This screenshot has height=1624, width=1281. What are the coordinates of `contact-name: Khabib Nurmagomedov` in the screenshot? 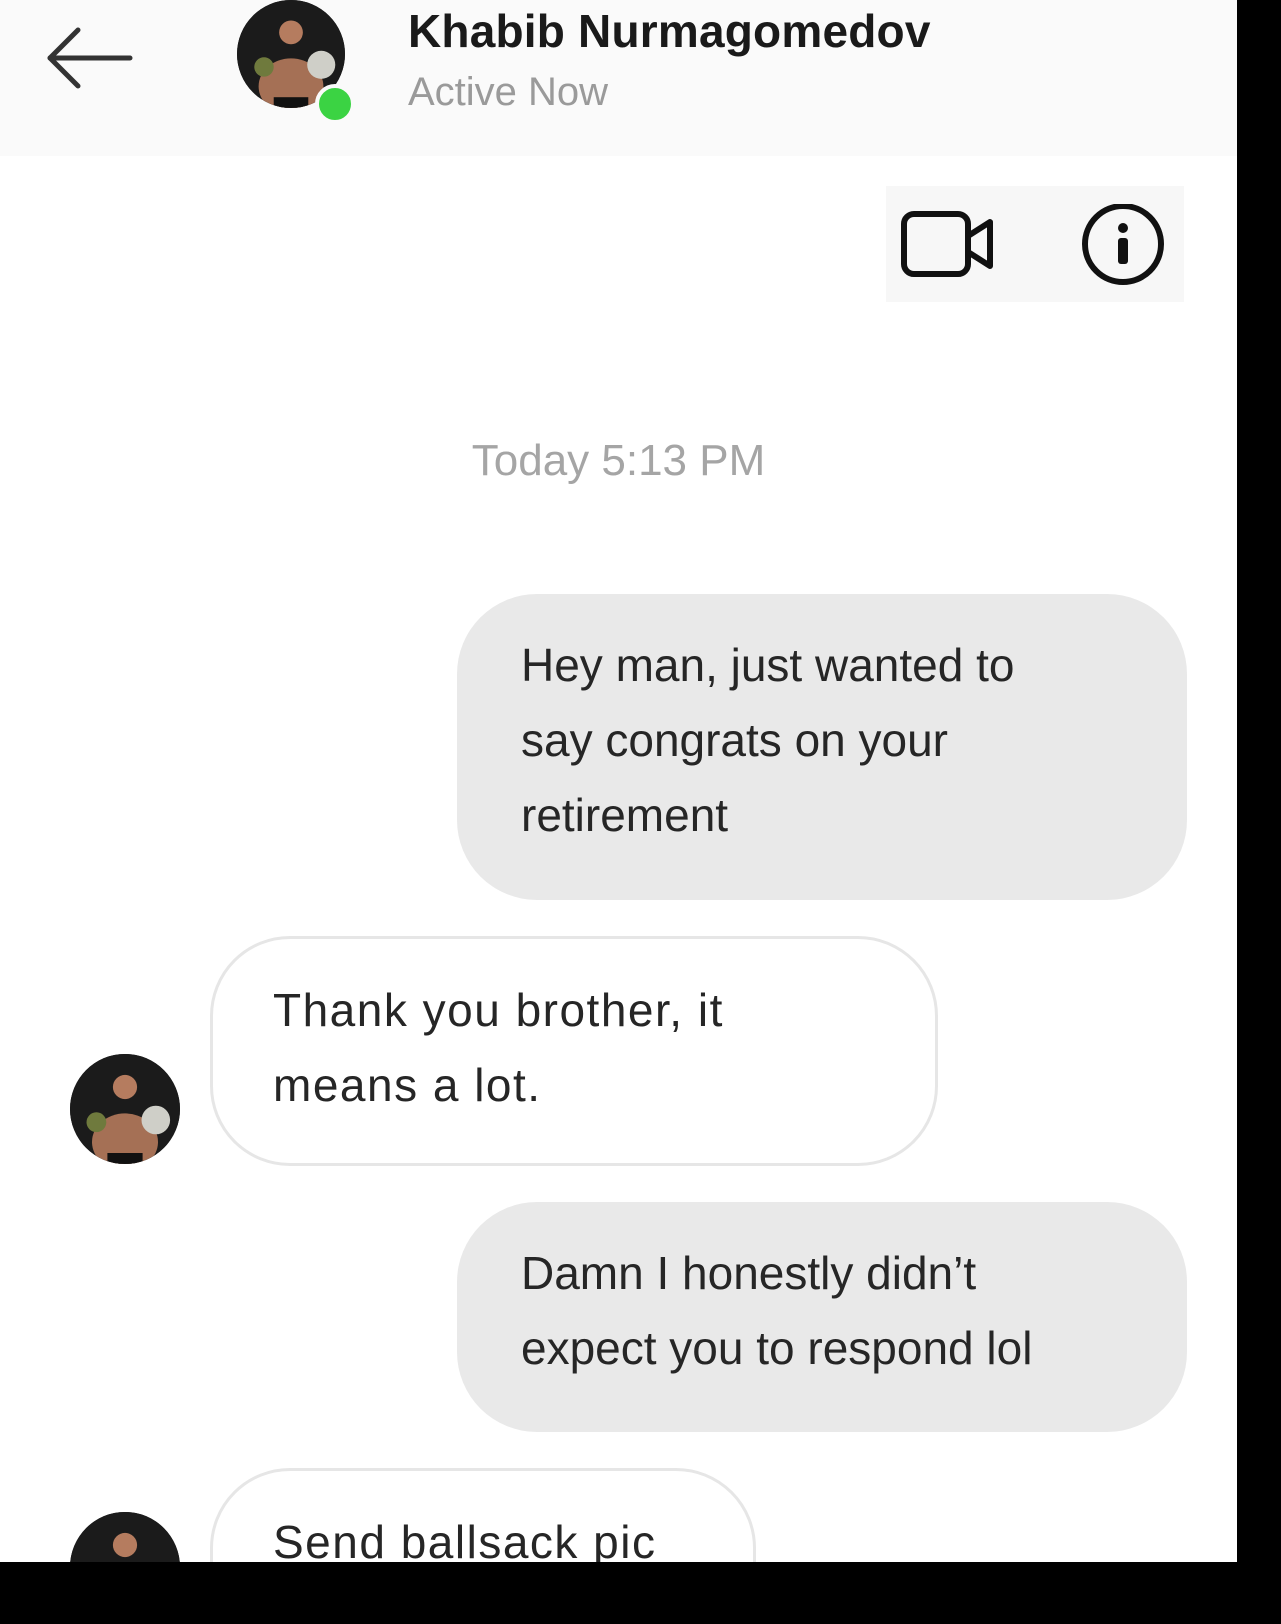 It's located at (669, 31).